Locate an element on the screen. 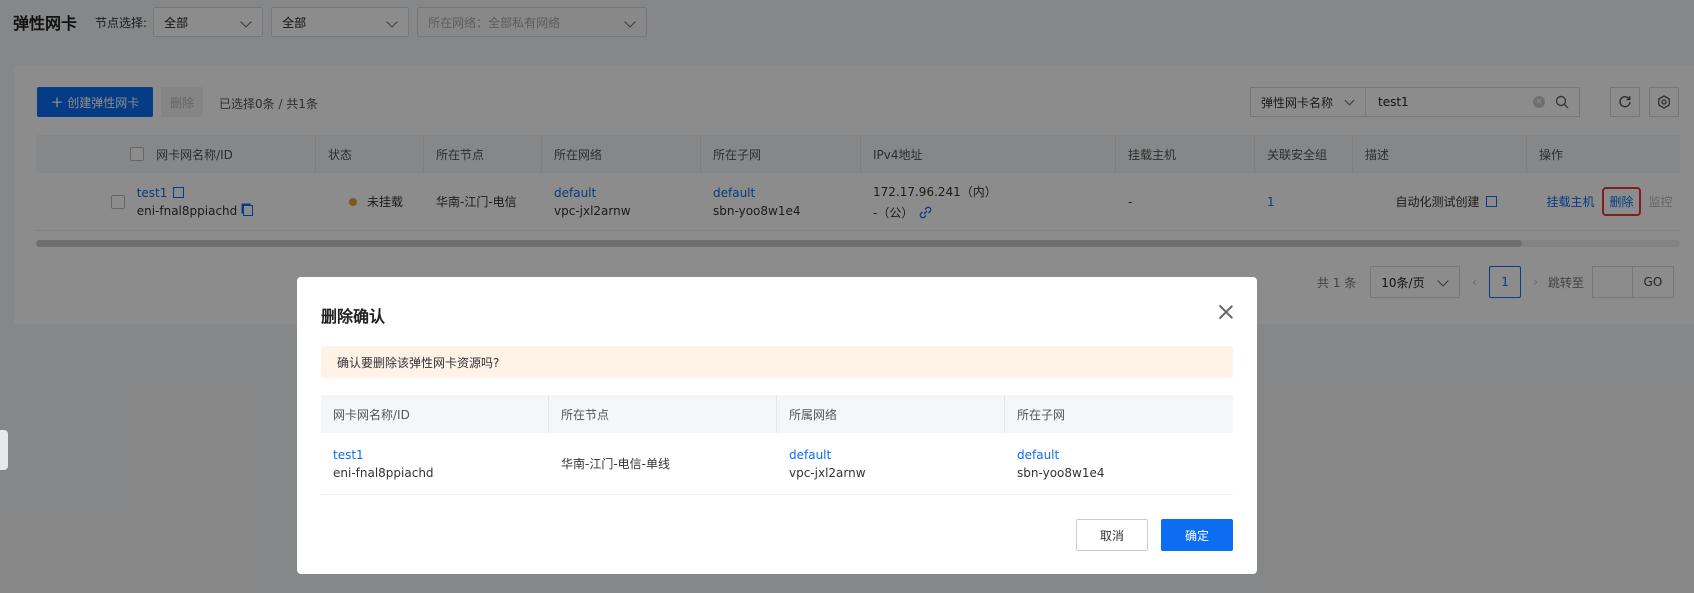 This screenshot has width=1694, height=593. eni-id: eni-fnal8ppiachd is located at coordinates (383, 472).